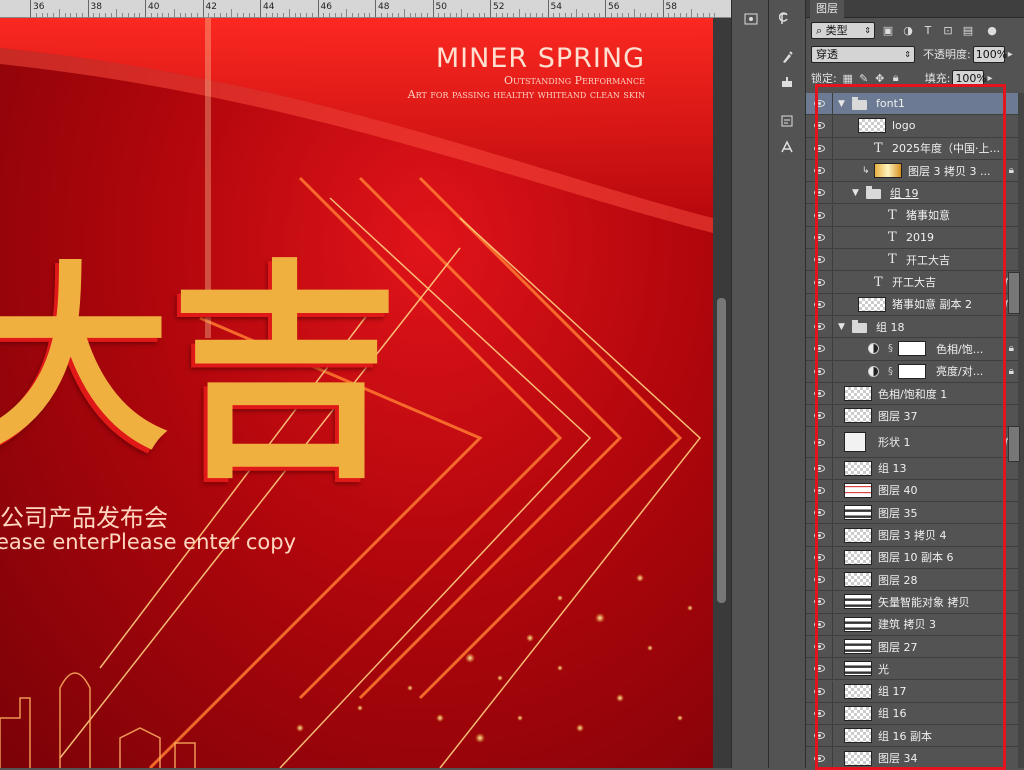 This screenshot has width=1024, height=770. I want to click on panel-icon-libraries-icon, so click(751, 19).